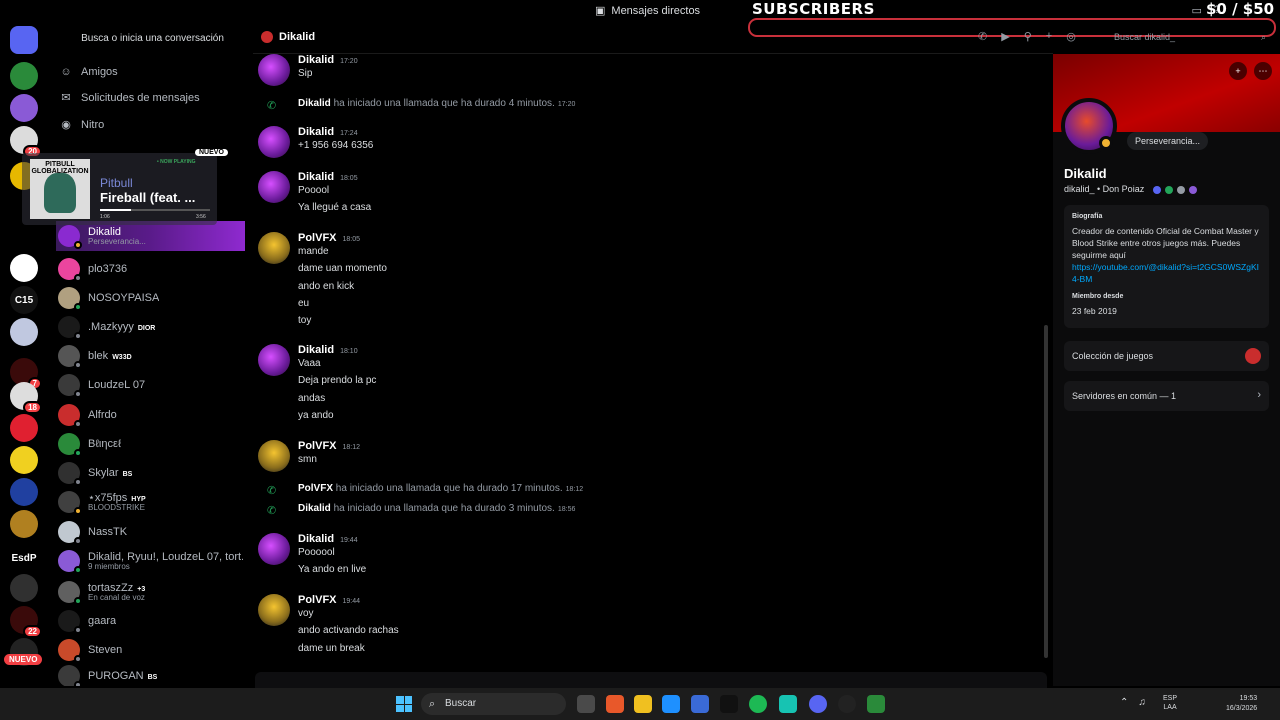 This screenshot has width=1280, height=720. Describe the element at coordinates (26, 142) in the screenshot. I see `server-voice-icon: 20` at that location.